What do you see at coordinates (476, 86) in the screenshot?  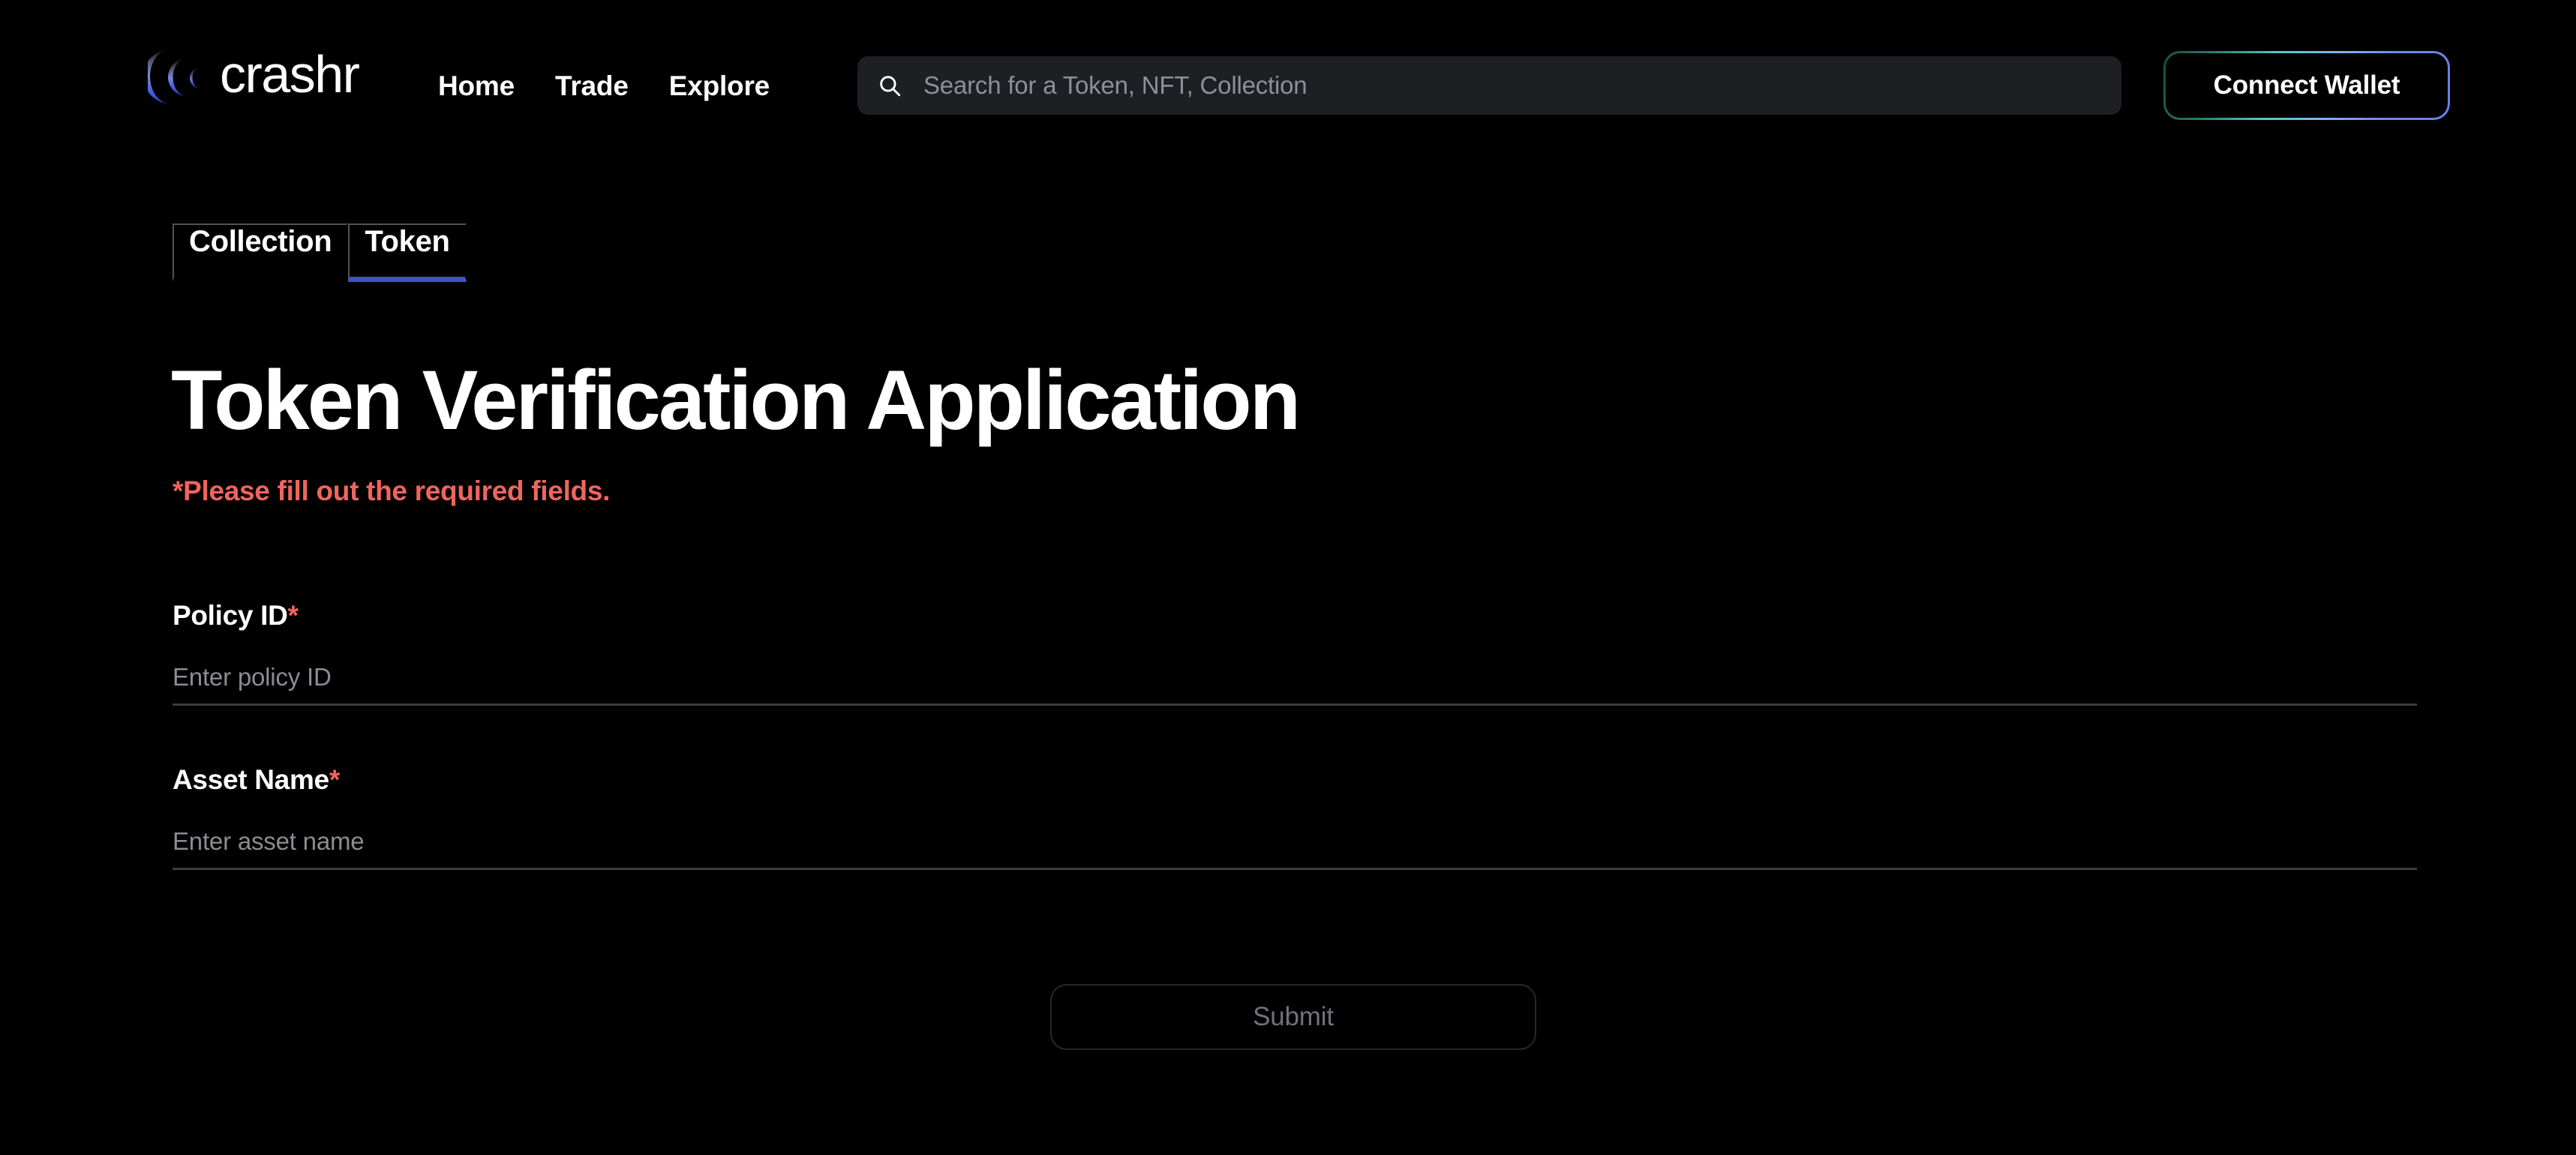 I see `nav-item-home: Home` at bounding box center [476, 86].